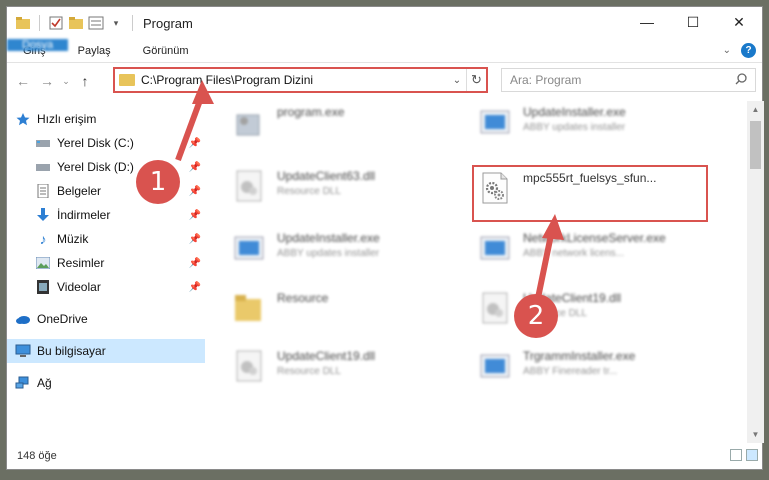 The height and width of the screenshot is (480, 769). Describe the element at coordinates (190, 127) in the screenshot. I see `arrow-one-shaft` at that location.